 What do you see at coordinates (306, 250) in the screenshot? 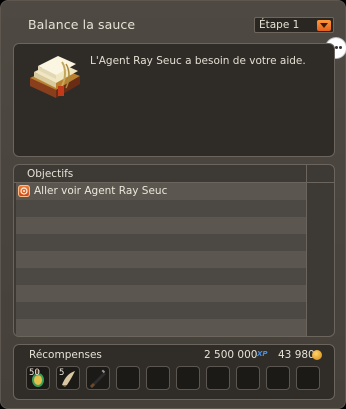
I see `objectives-scrollbar` at bounding box center [306, 250].